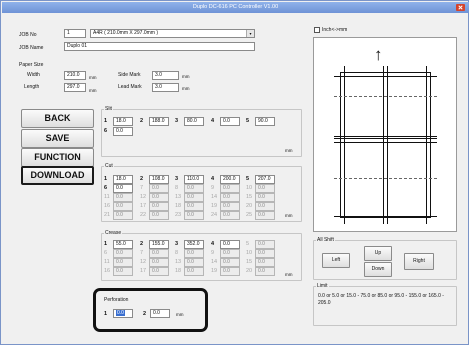 The image size is (469, 345). Describe the element at coordinates (57, 118) in the screenshot. I see `back-button: BACK` at that location.